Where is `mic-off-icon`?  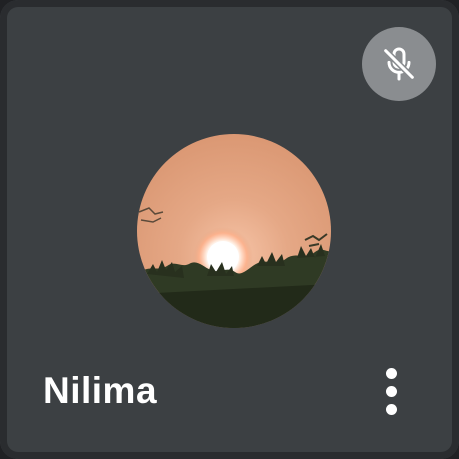
mic-off-icon is located at coordinates (399, 64).